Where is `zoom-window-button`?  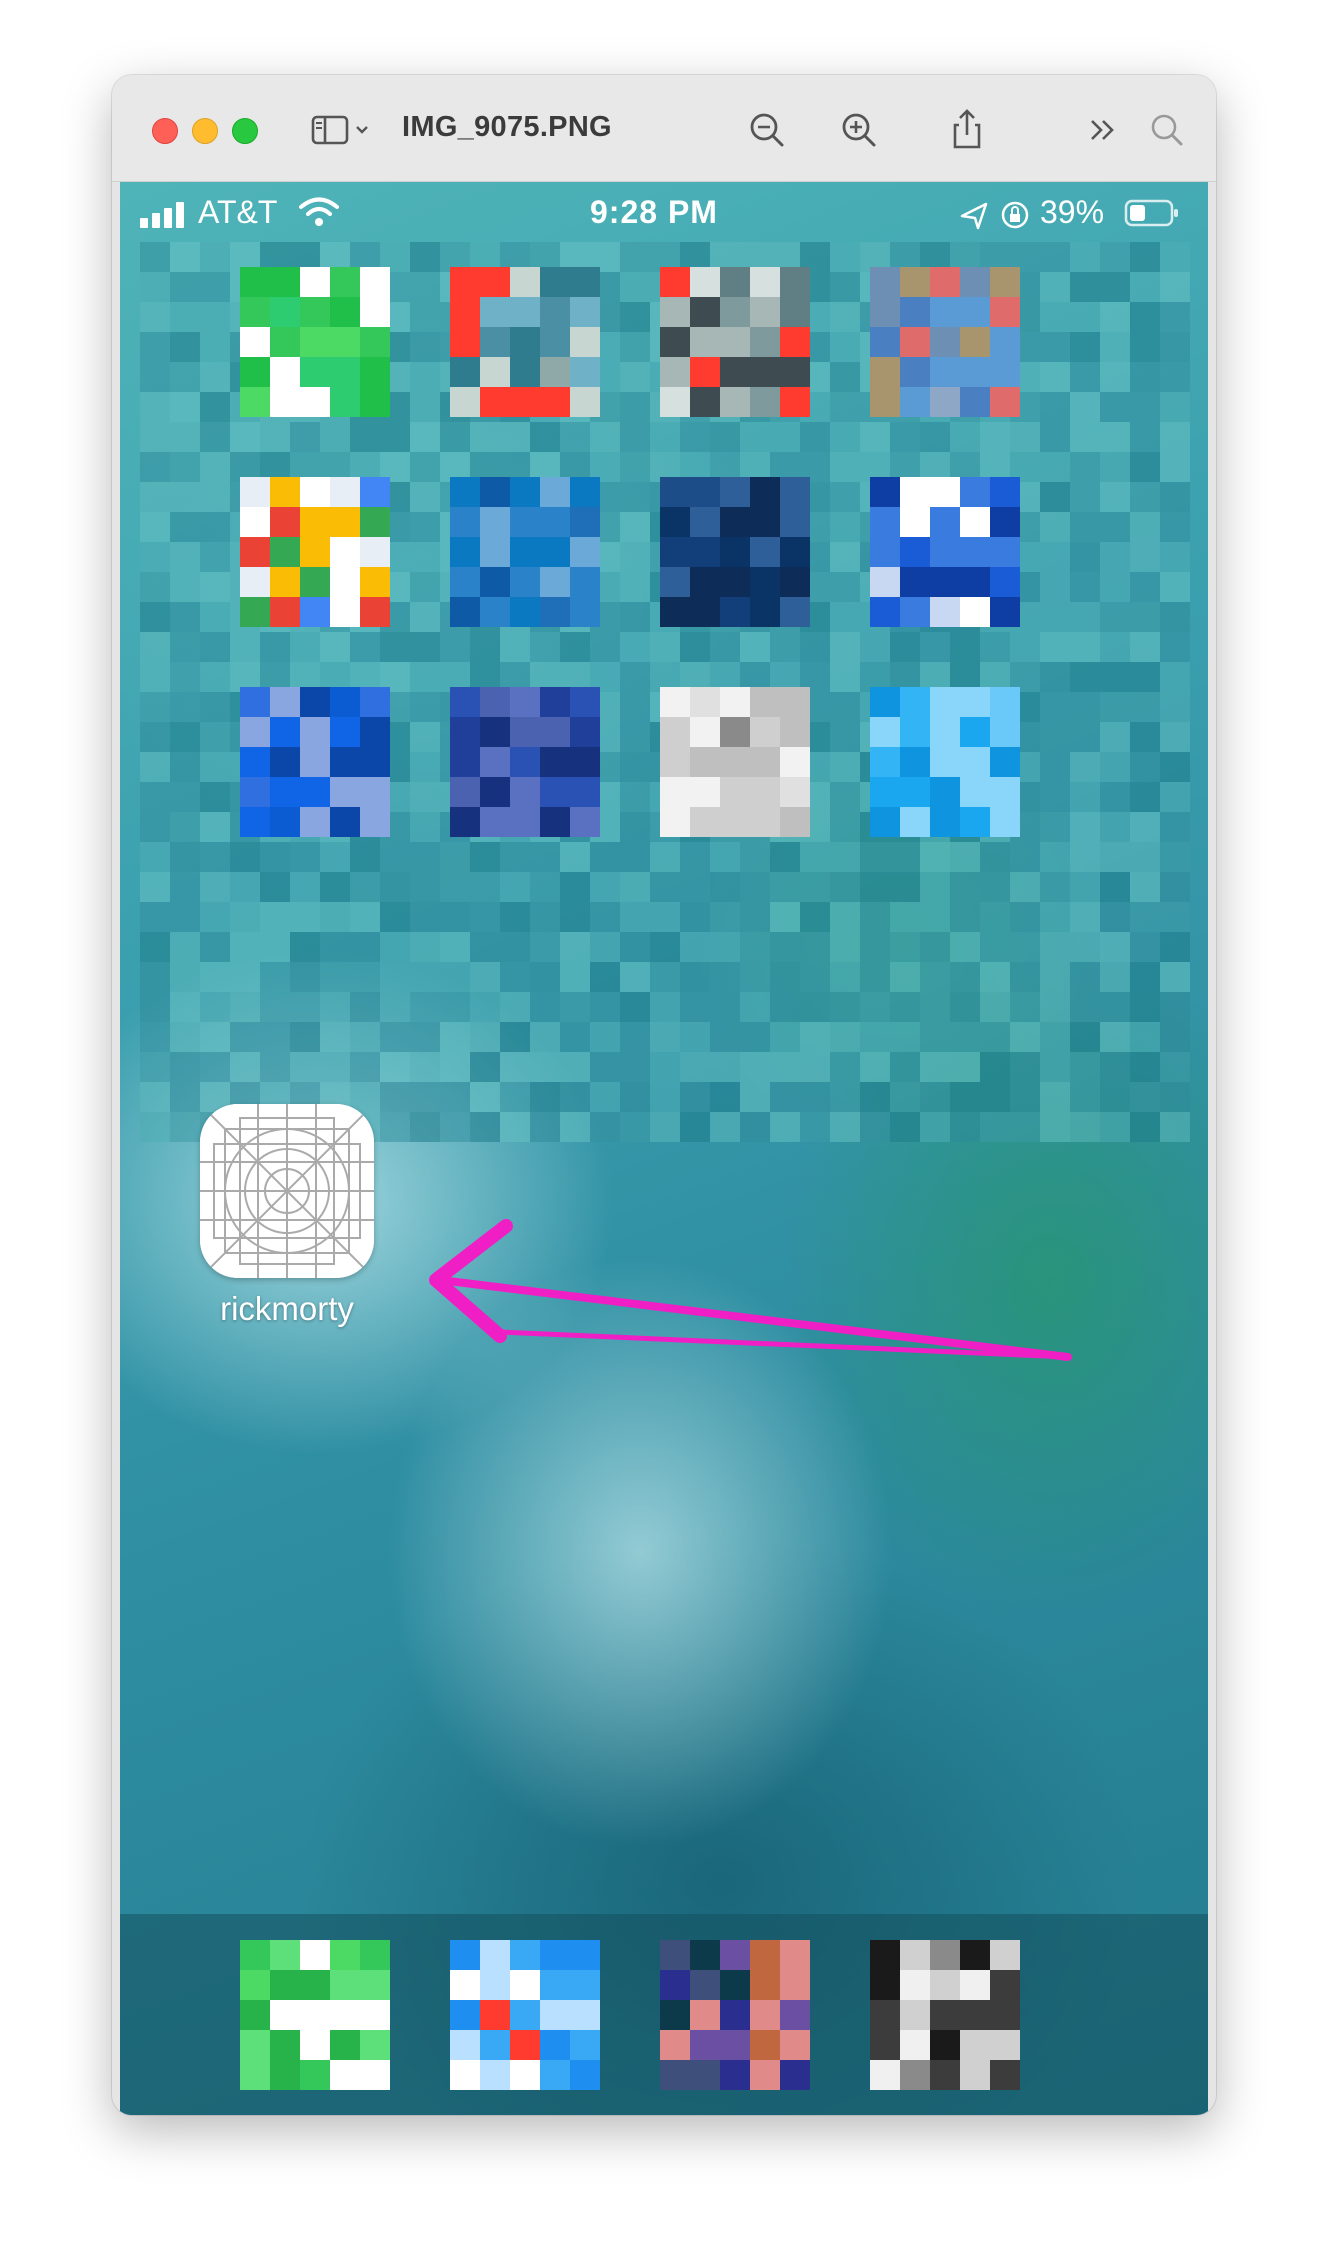 zoom-window-button is located at coordinates (245, 131).